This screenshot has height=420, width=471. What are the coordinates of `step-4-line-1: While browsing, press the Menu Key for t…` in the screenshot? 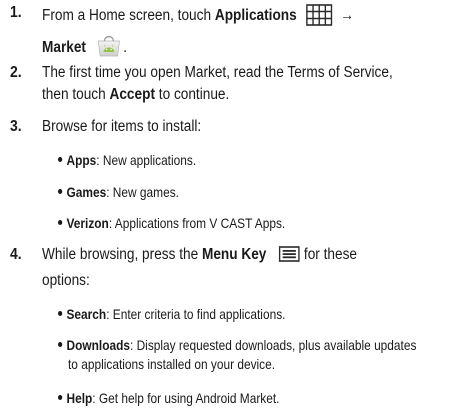 It's located at (199, 256).